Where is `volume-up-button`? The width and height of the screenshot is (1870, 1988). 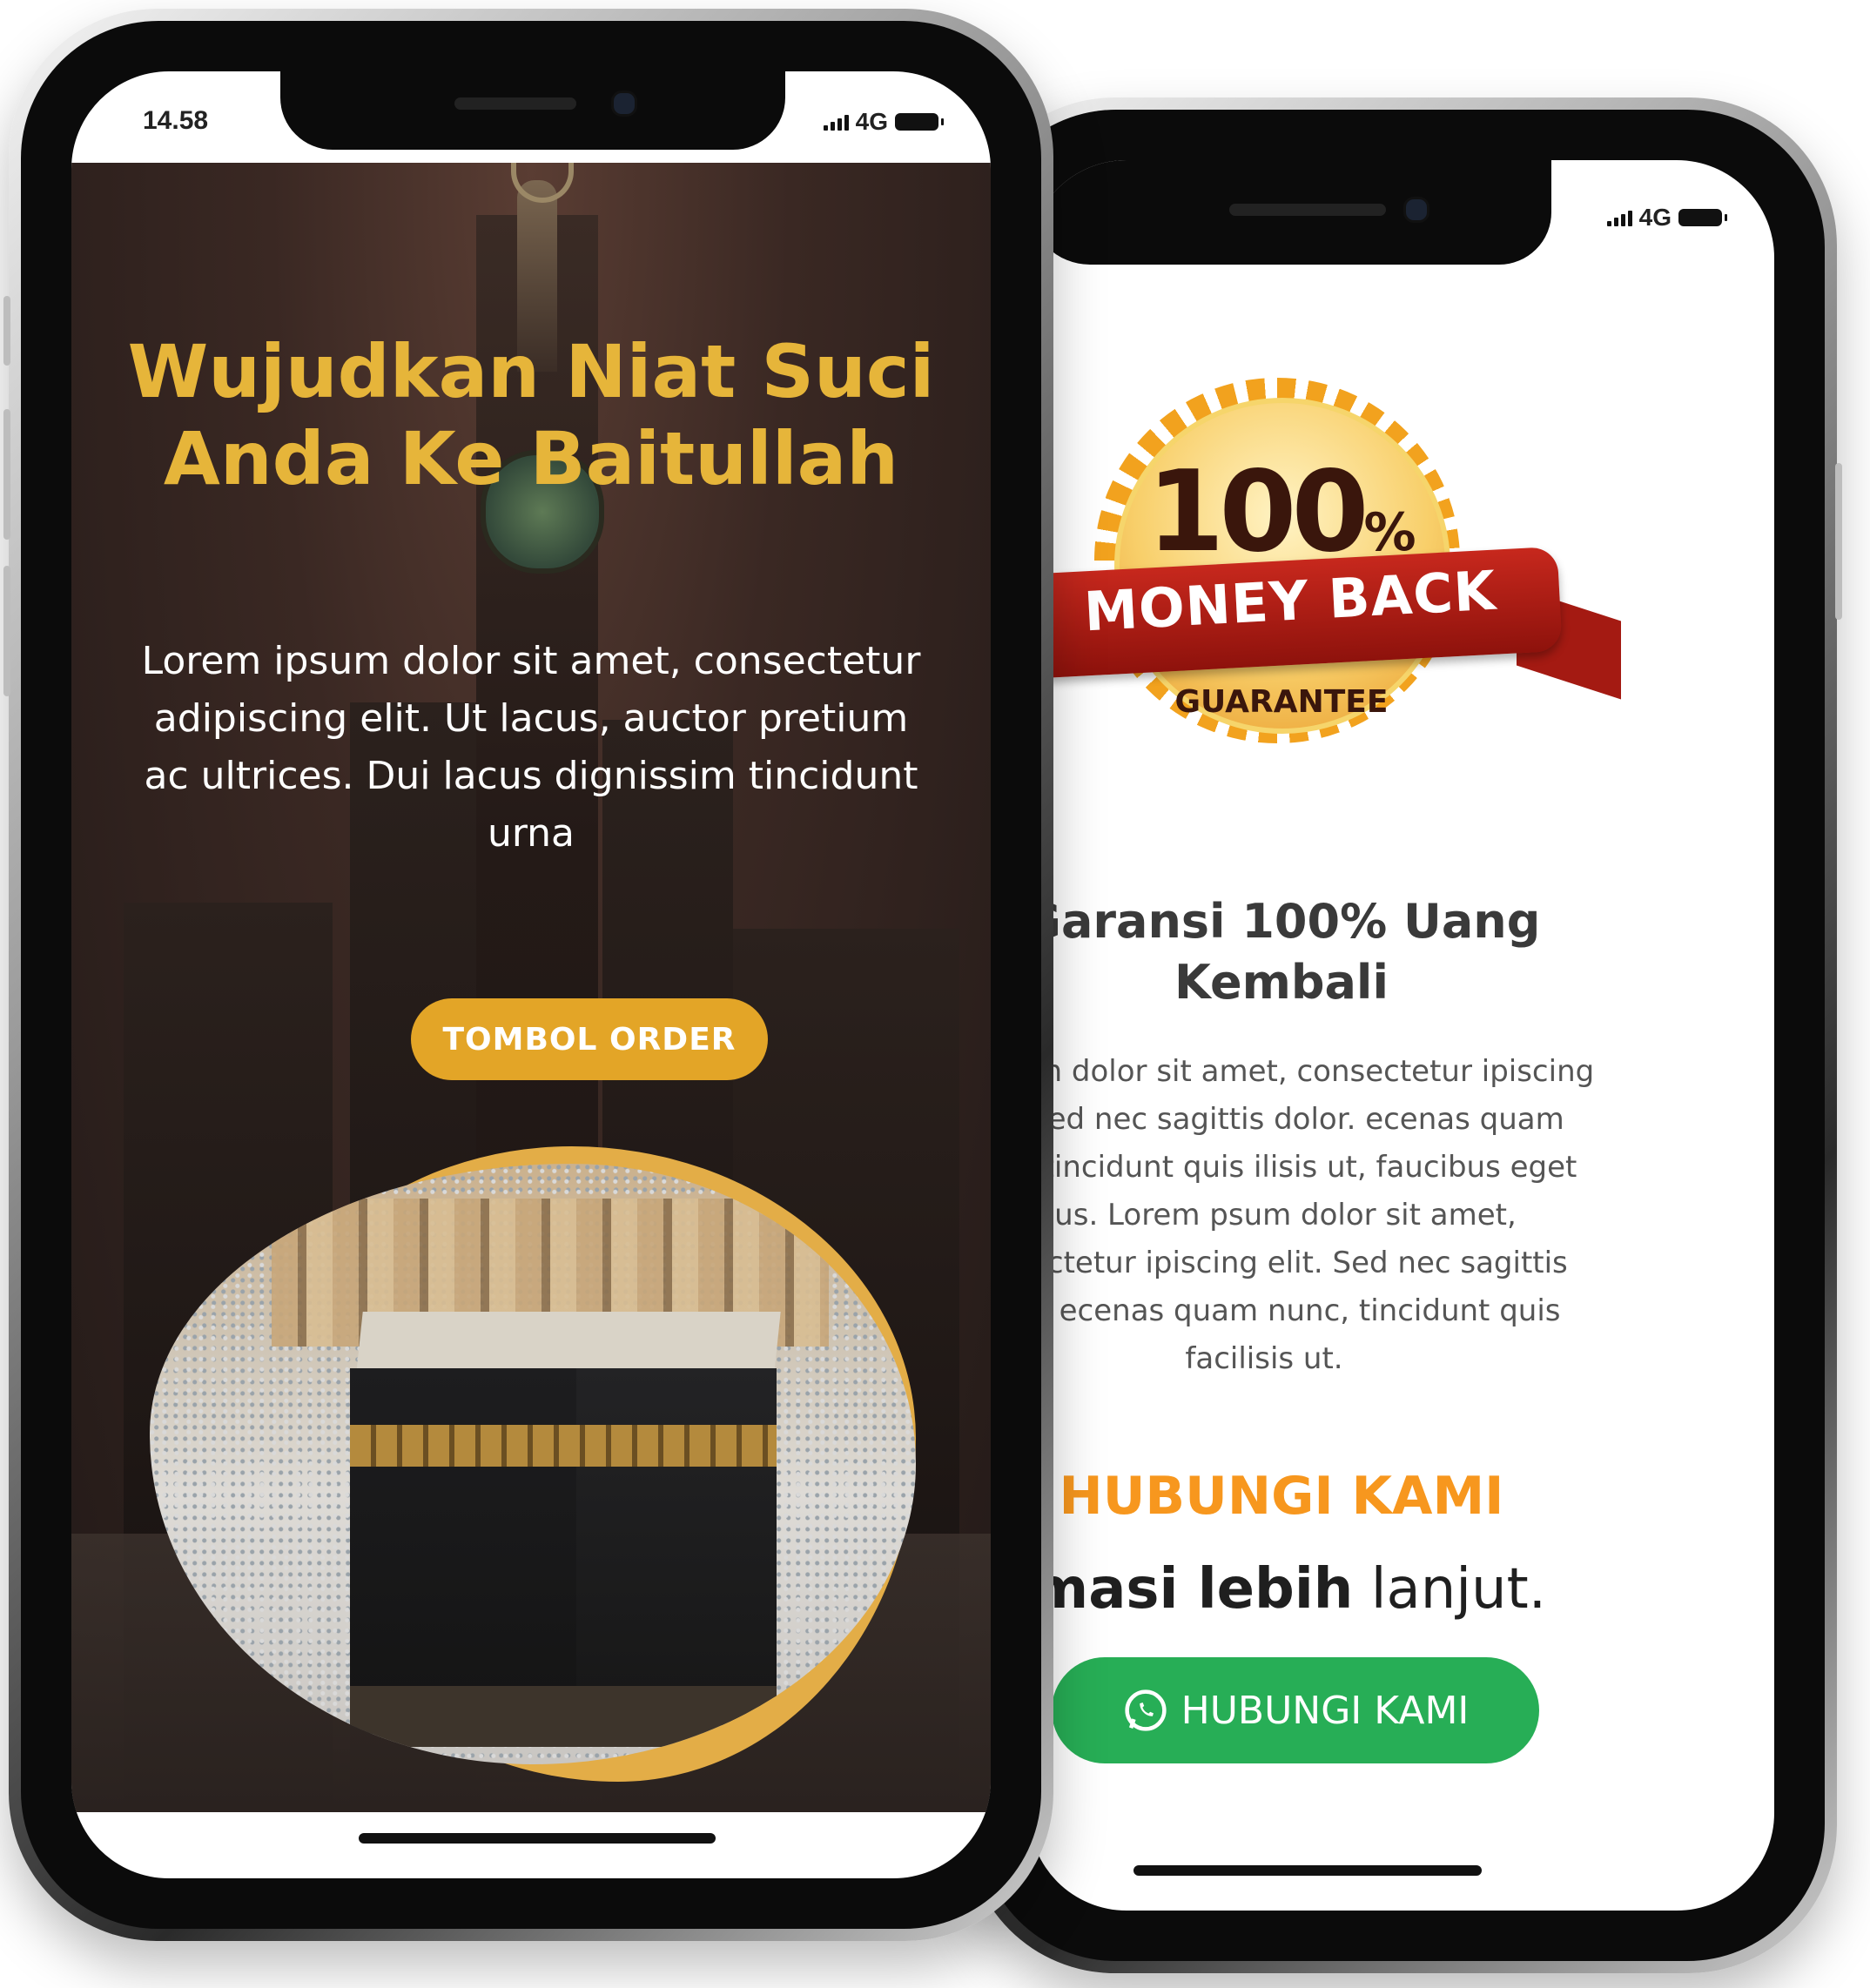 volume-up-button is located at coordinates (6, 474).